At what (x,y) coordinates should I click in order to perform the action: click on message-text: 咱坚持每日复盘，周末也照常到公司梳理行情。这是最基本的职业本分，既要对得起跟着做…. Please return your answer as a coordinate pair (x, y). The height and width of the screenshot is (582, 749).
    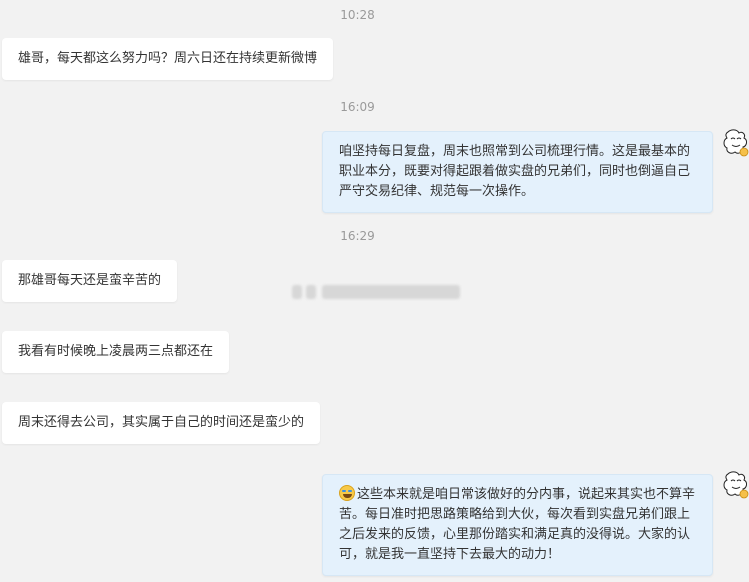
    Looking at the image, I should click on (515, 171).